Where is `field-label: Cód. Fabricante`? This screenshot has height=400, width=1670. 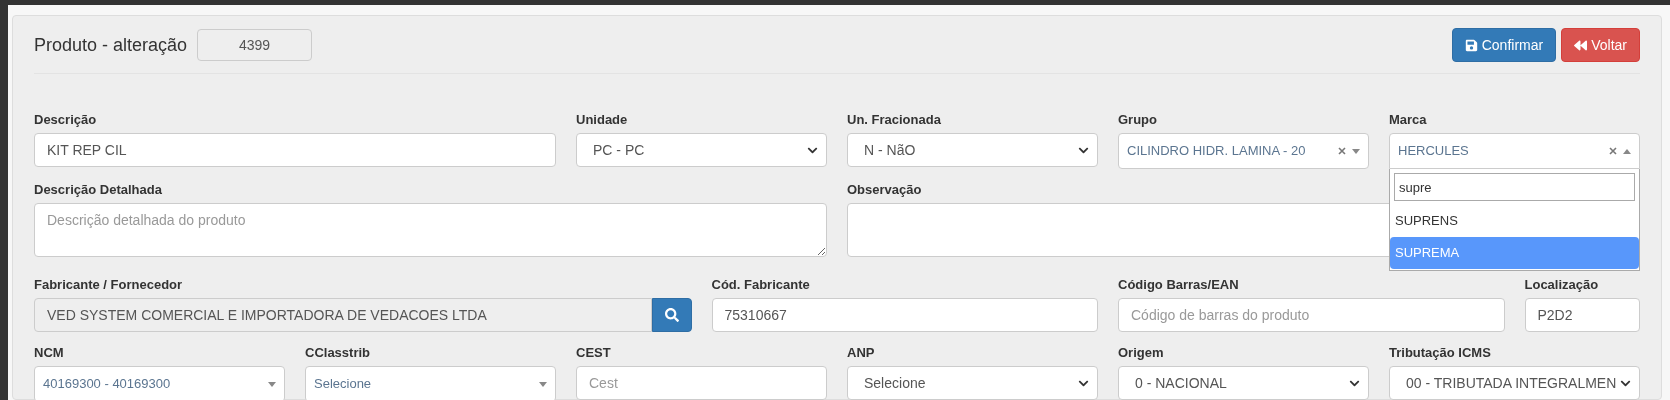
field-label: Cód. Fabricante is located at coordinates (760, 284).